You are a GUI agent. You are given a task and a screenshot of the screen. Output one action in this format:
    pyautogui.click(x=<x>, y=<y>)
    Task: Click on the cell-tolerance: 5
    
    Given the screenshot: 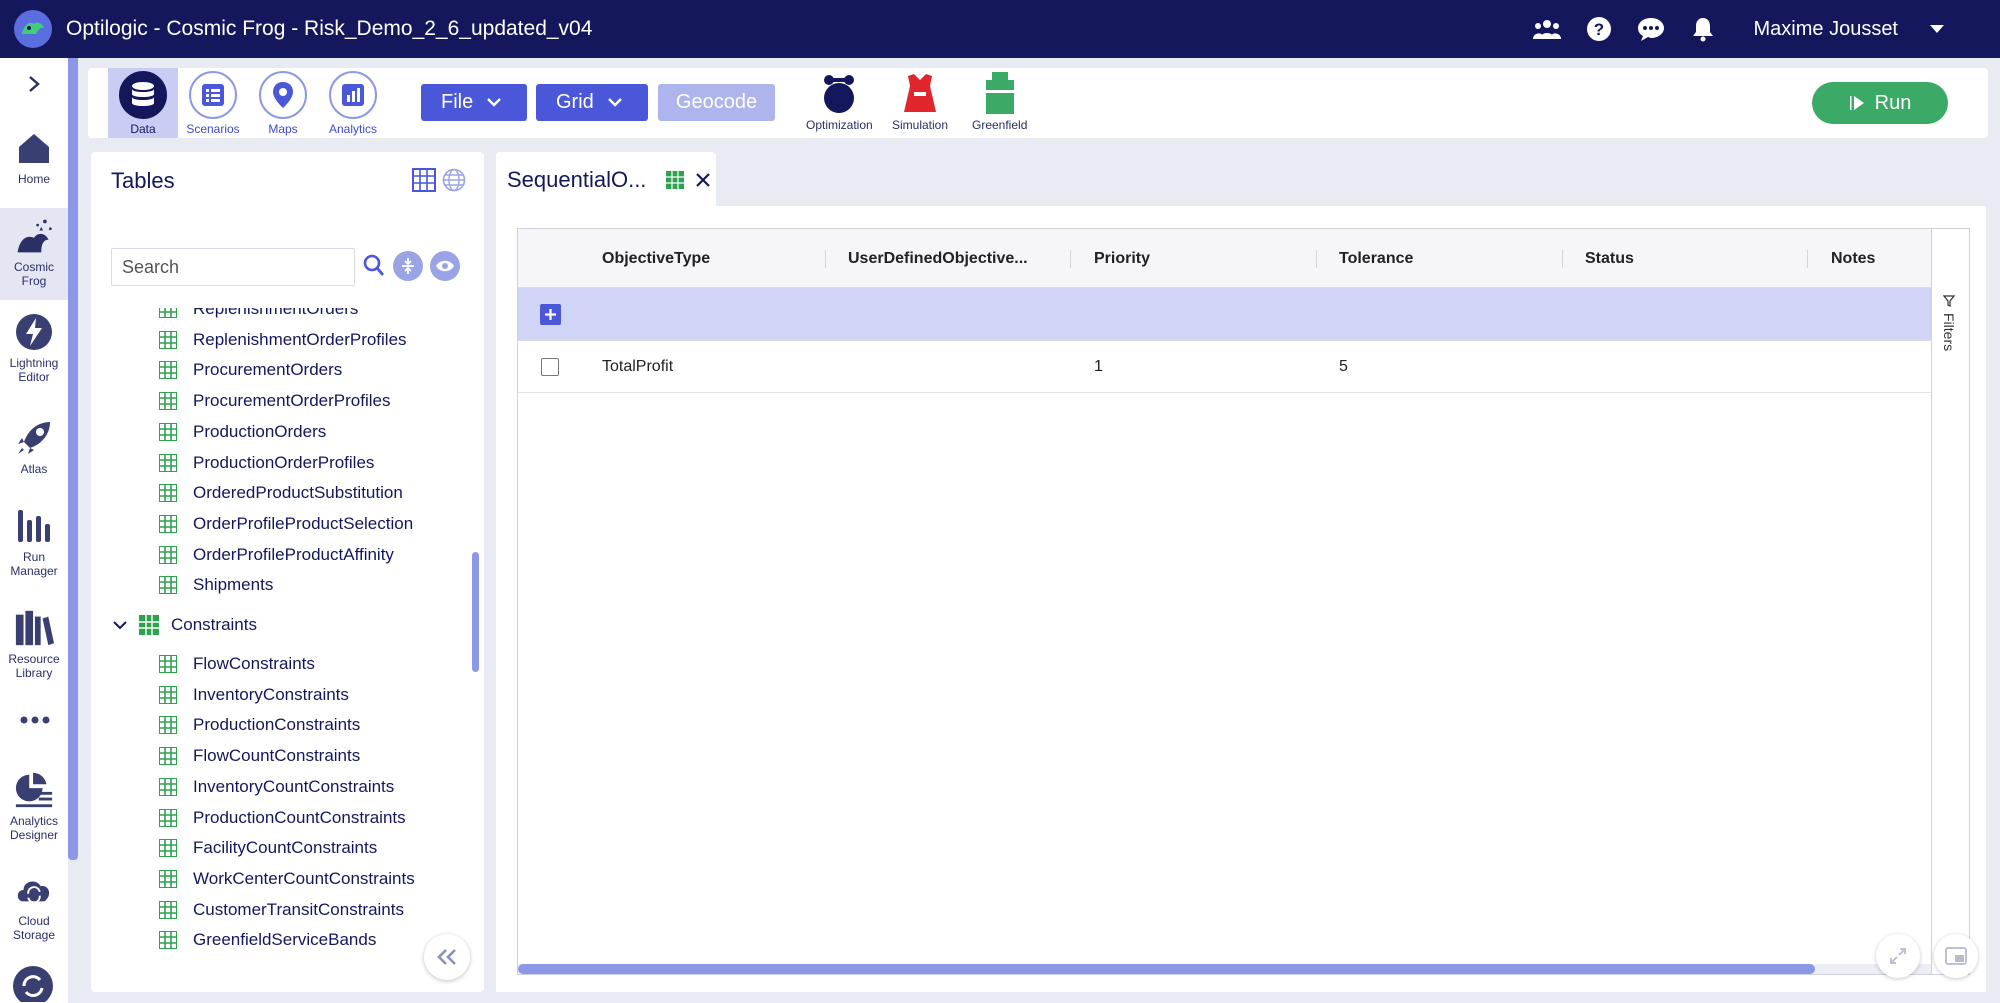 What is the action you would take?
    pyautogui.click(x=1343, y=367)
    